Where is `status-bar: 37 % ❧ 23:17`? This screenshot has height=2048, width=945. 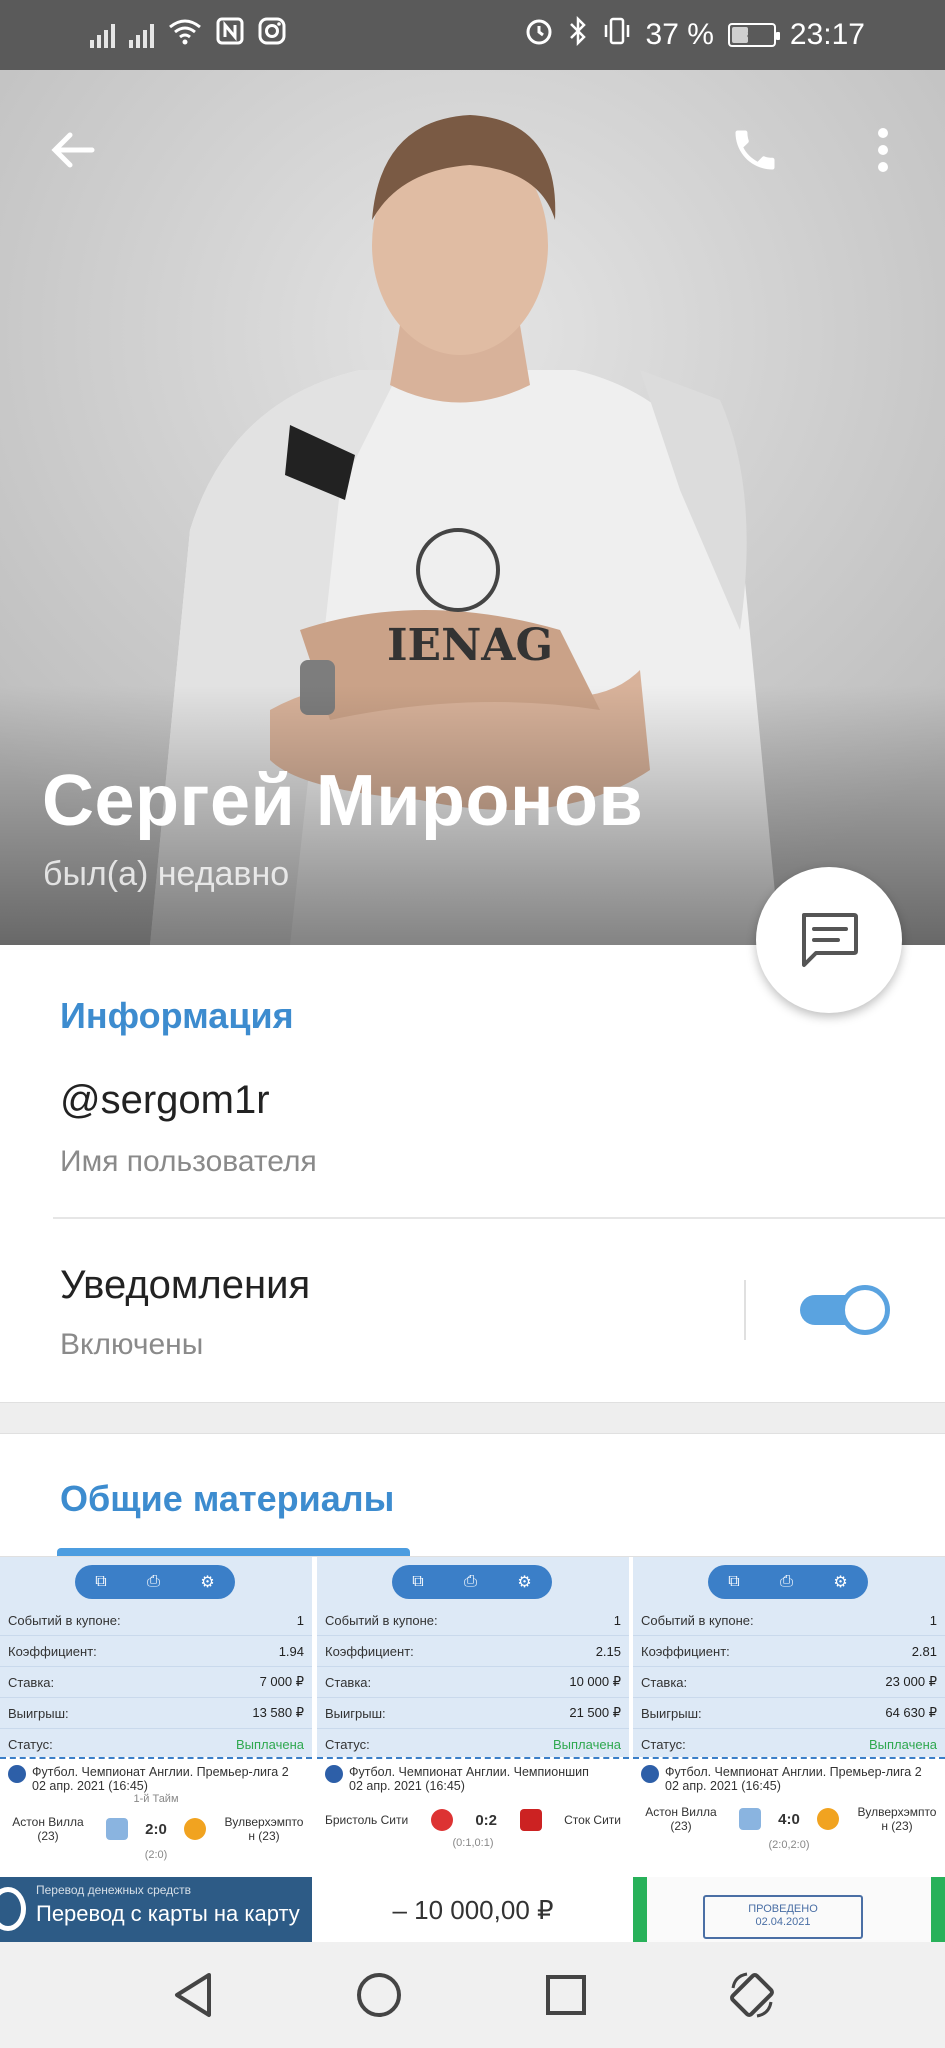
status-bar: 37 % ❧ 23:17 is located at coordinates (472, 35).